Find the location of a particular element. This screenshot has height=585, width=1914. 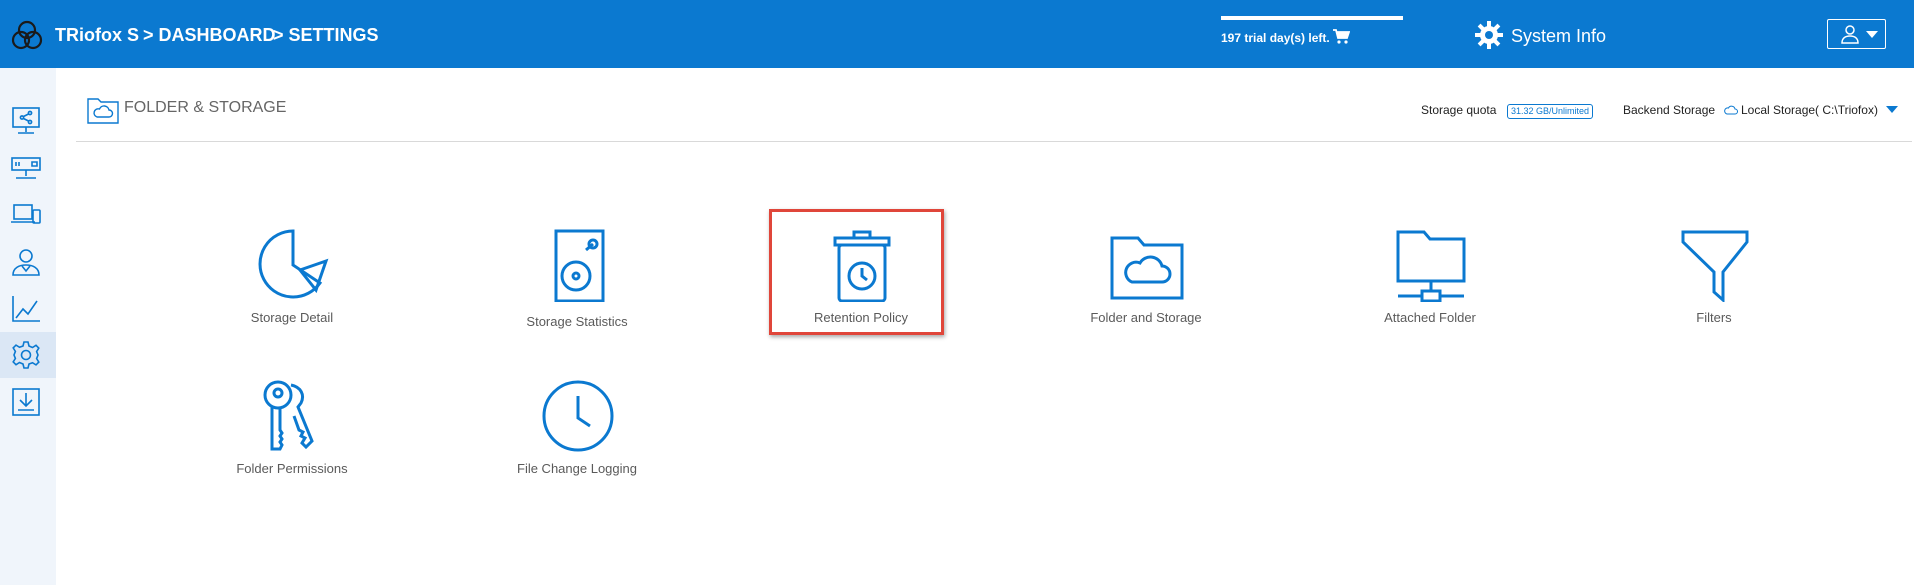

storage-quota-badge: 31.32 GB/Unlimited is located at coordinates (1550, 111).